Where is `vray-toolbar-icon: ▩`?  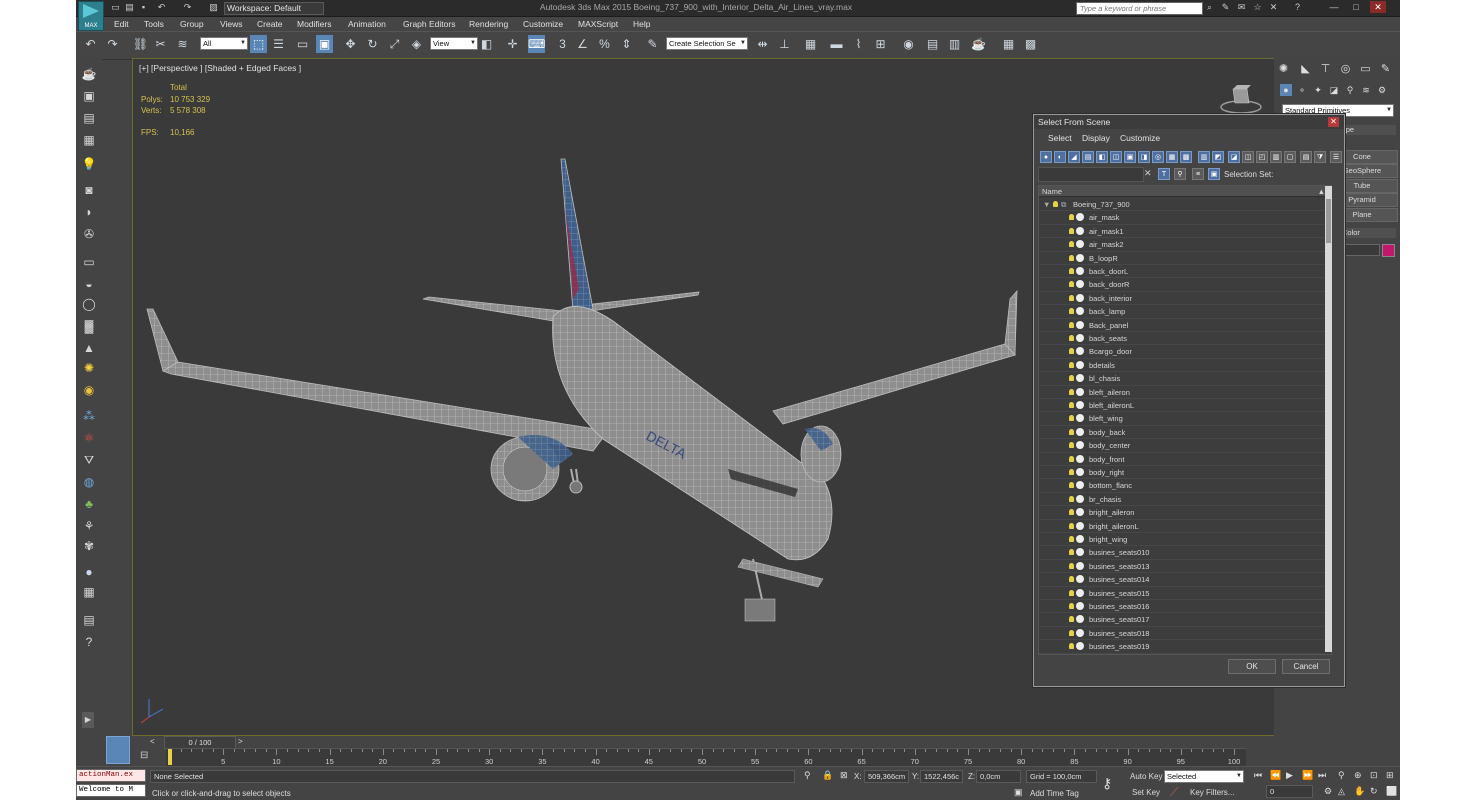 vray-toolbar-icon: ▩ is located at coordinates (1030, 44).